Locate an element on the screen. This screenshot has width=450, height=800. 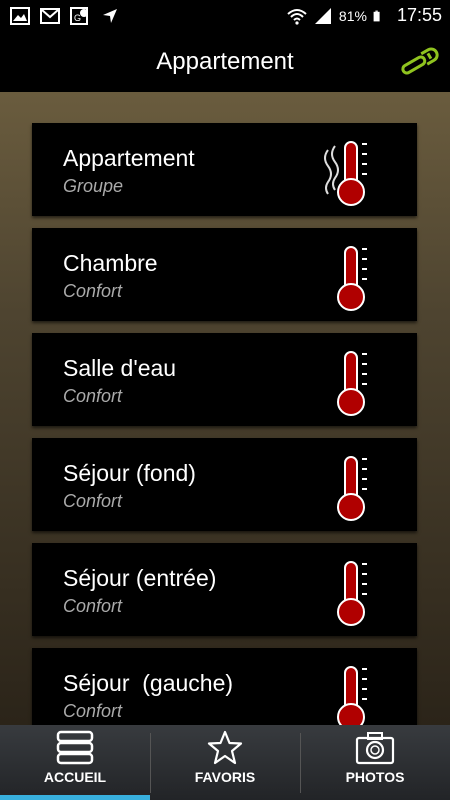
gmail-icon is located at coordinates (50, 16).